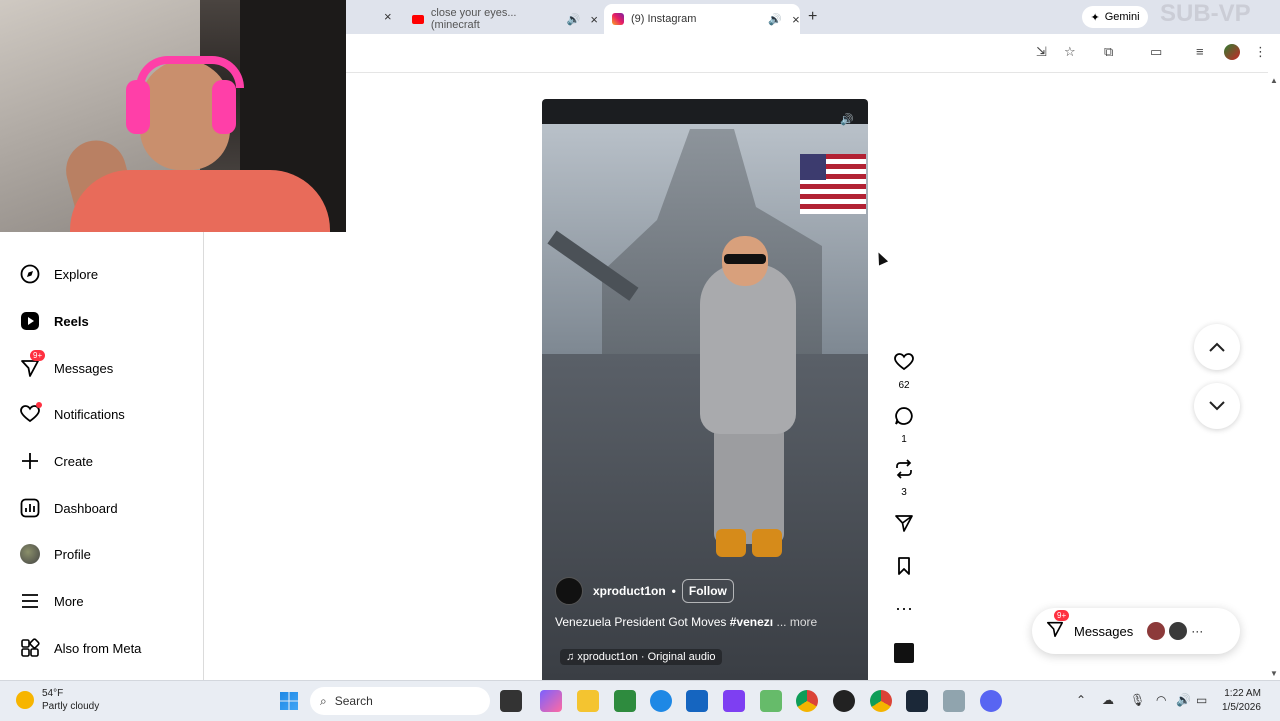  Describe the element at coordinates (570, 657) in the screenshot. I see `music-note-icon: ♫` at that location.